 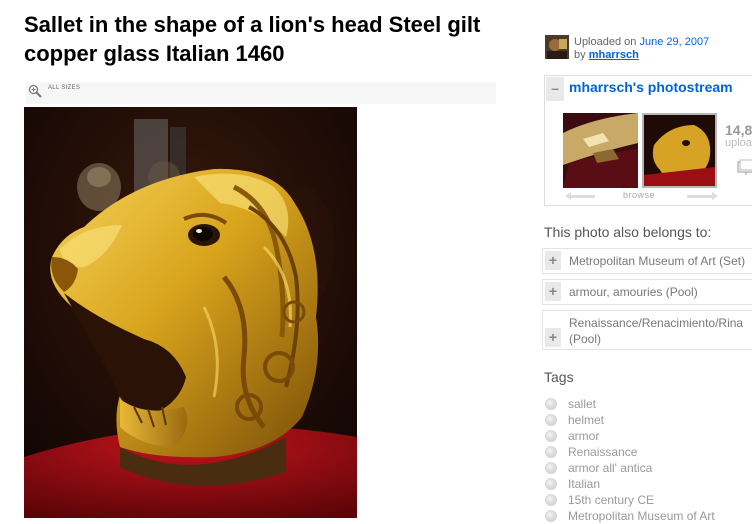 What do you see at coordinates (35, 91) in the screenshot?
I see `magnifier-icon` at bounding box center [35, 91].